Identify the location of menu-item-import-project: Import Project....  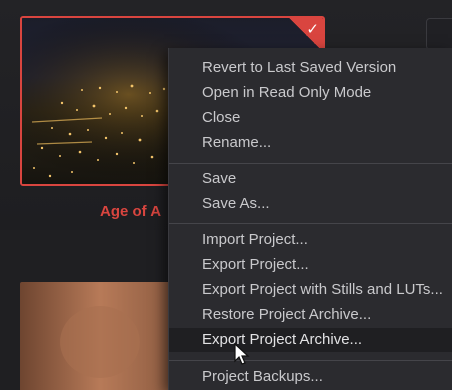
(310, 240).